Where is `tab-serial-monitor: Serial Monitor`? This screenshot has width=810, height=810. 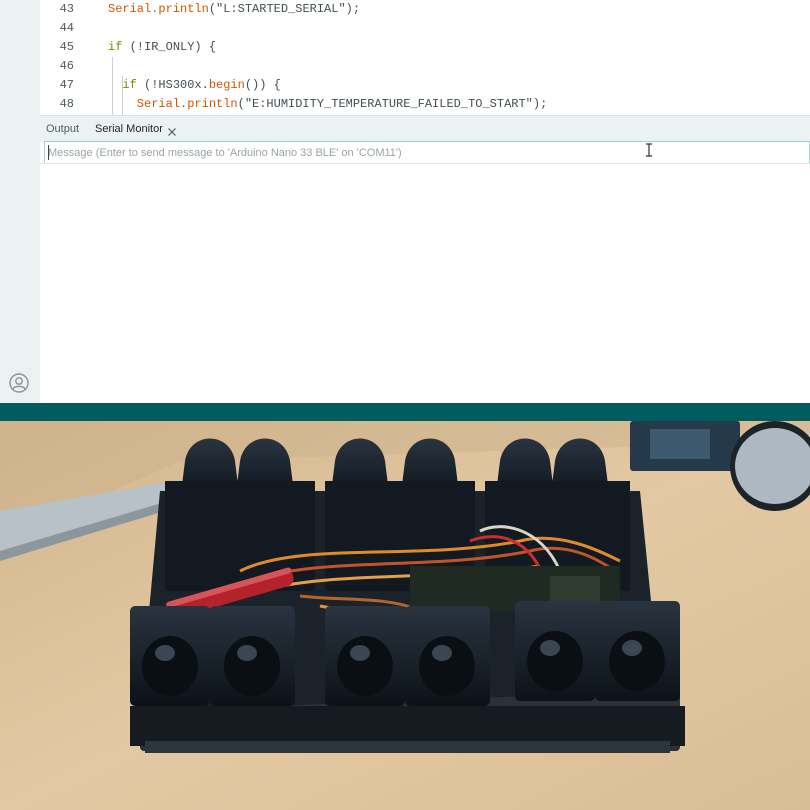
tab-serial-monitor: Serial Monitor is located at coordinates (129, 129).